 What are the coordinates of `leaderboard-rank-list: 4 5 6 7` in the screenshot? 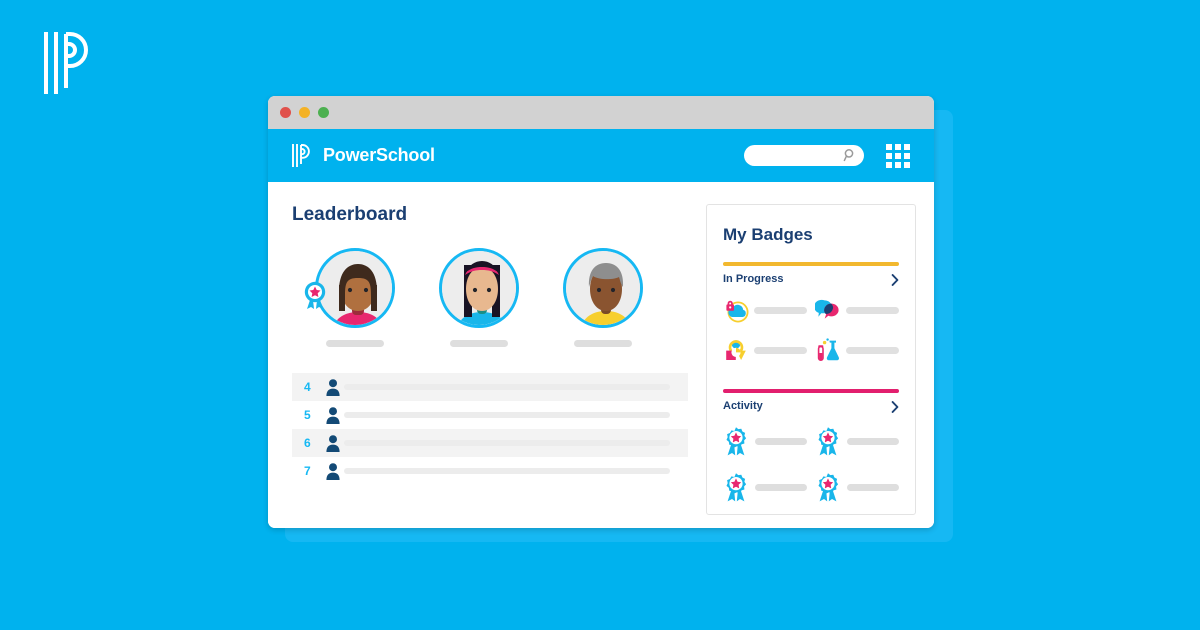 It's located at (490, 429).